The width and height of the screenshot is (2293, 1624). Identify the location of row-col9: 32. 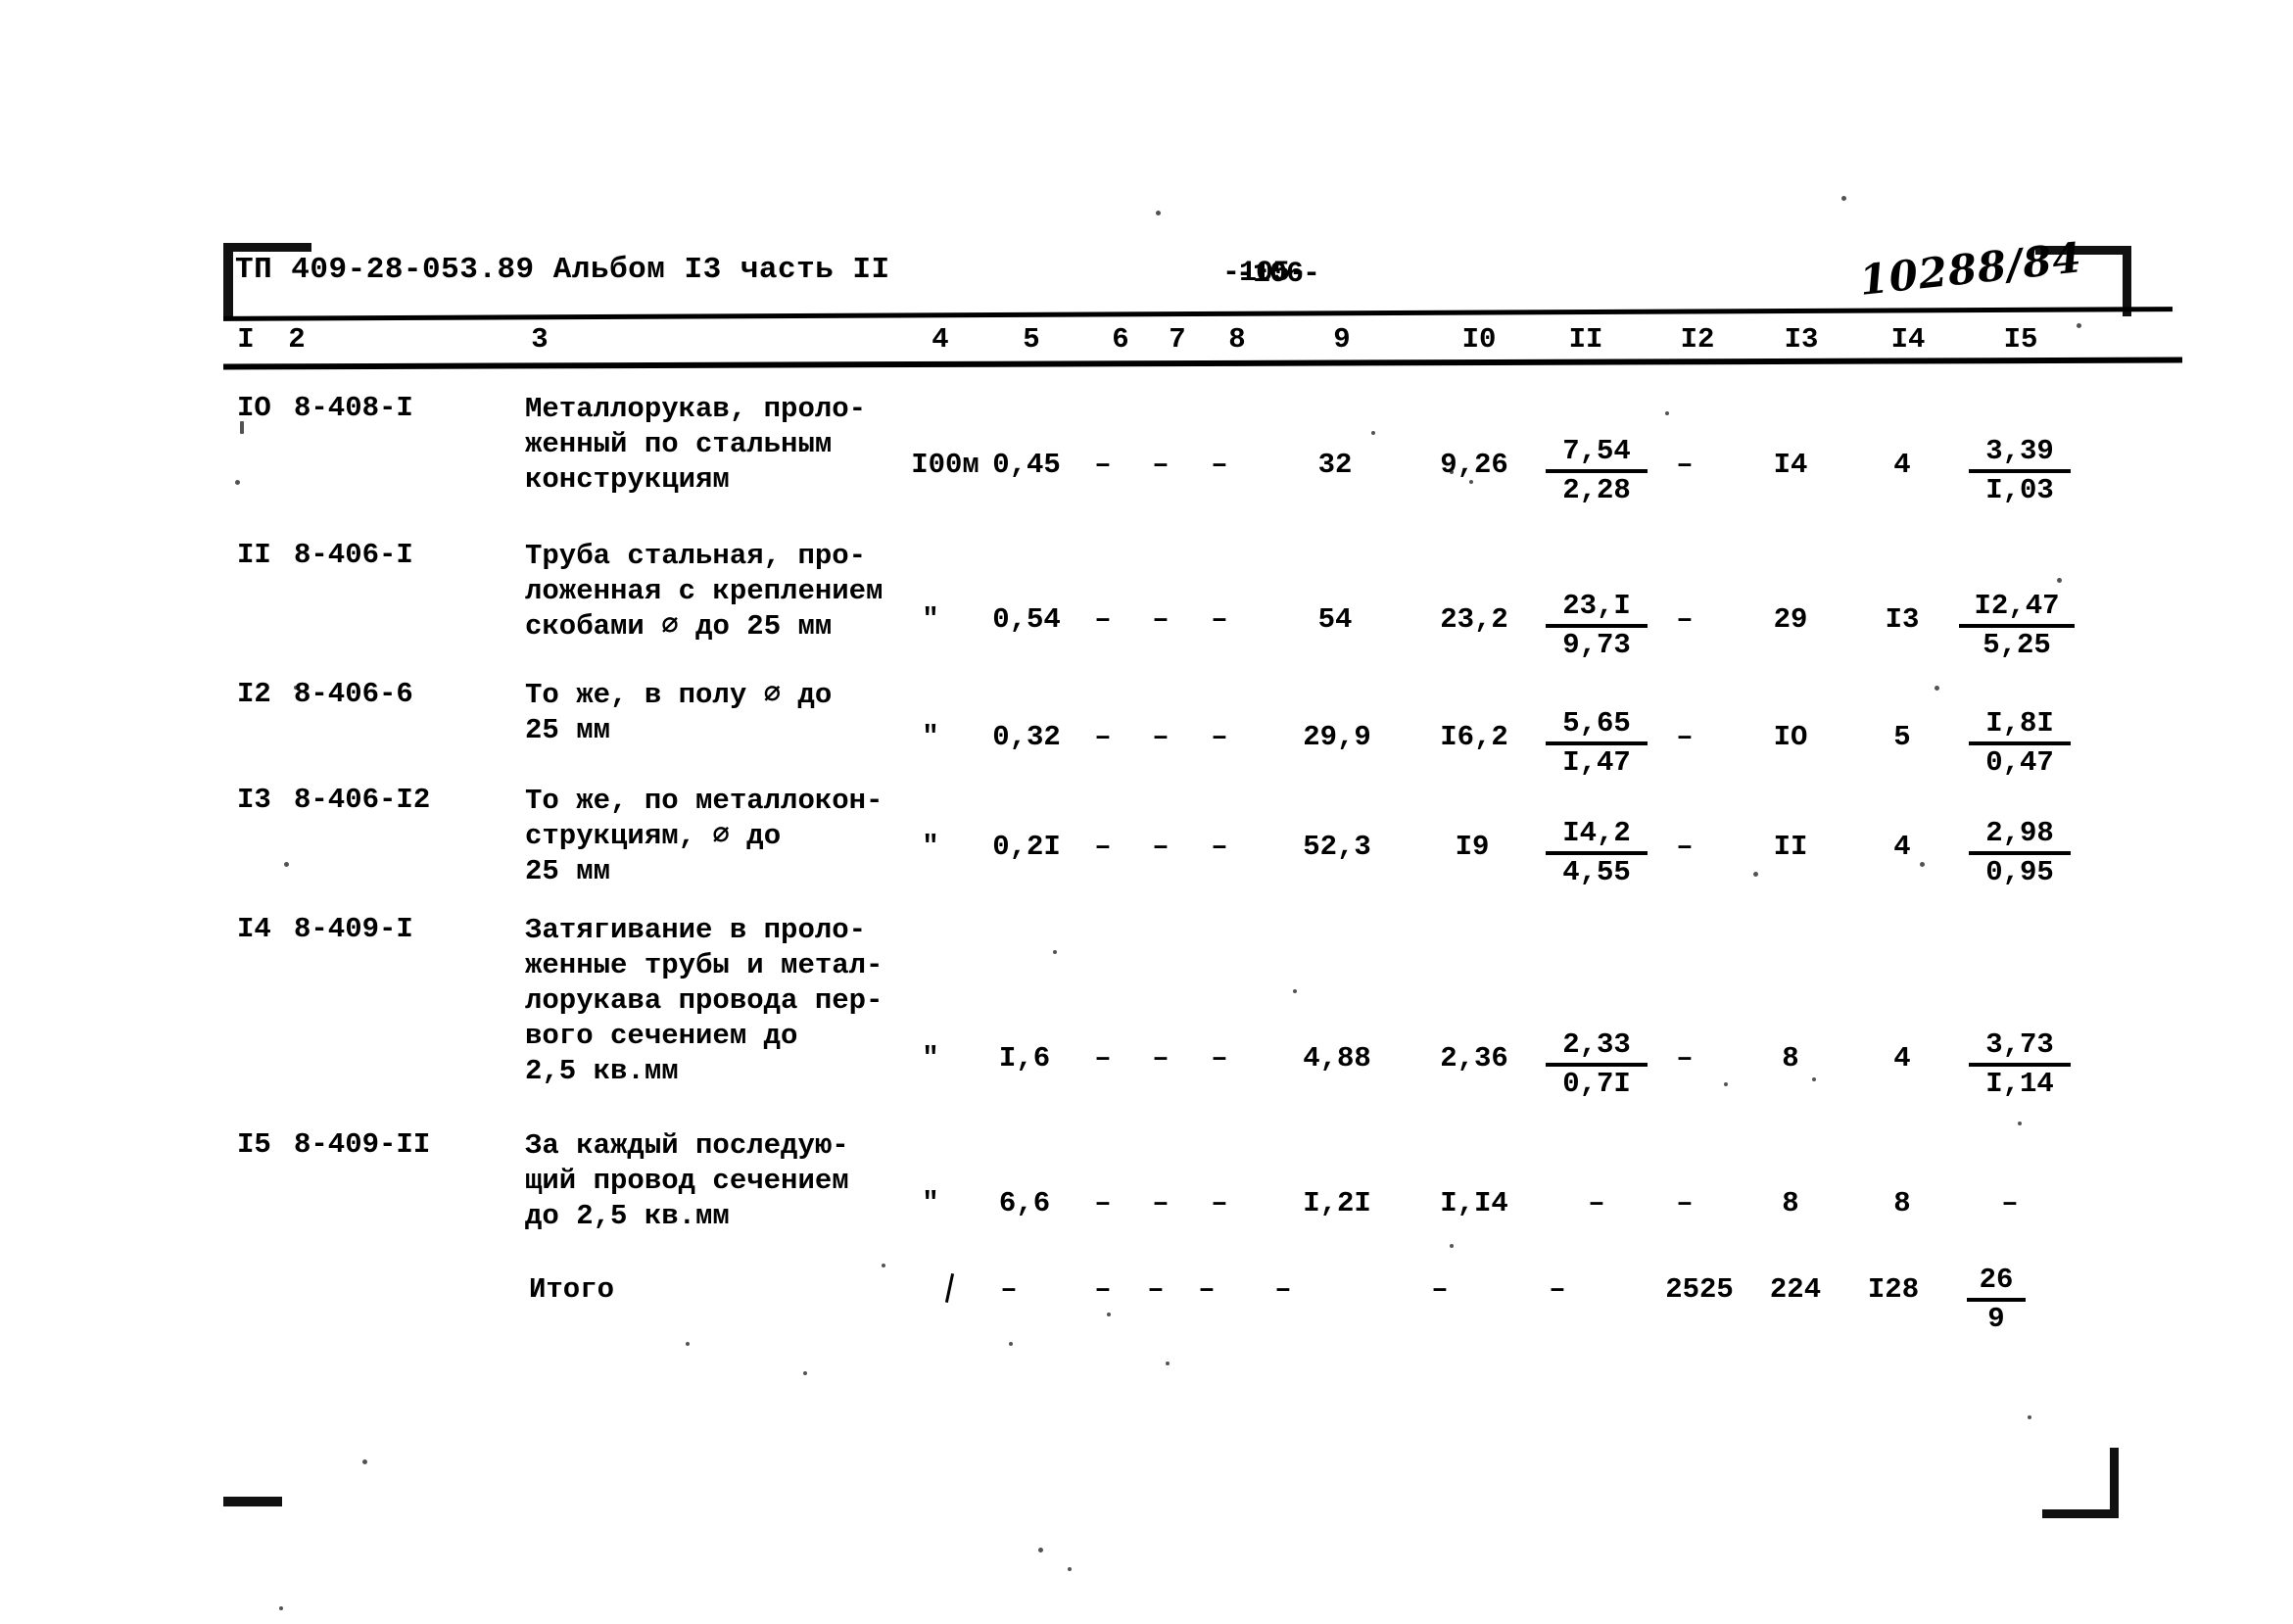
(1335, 465).